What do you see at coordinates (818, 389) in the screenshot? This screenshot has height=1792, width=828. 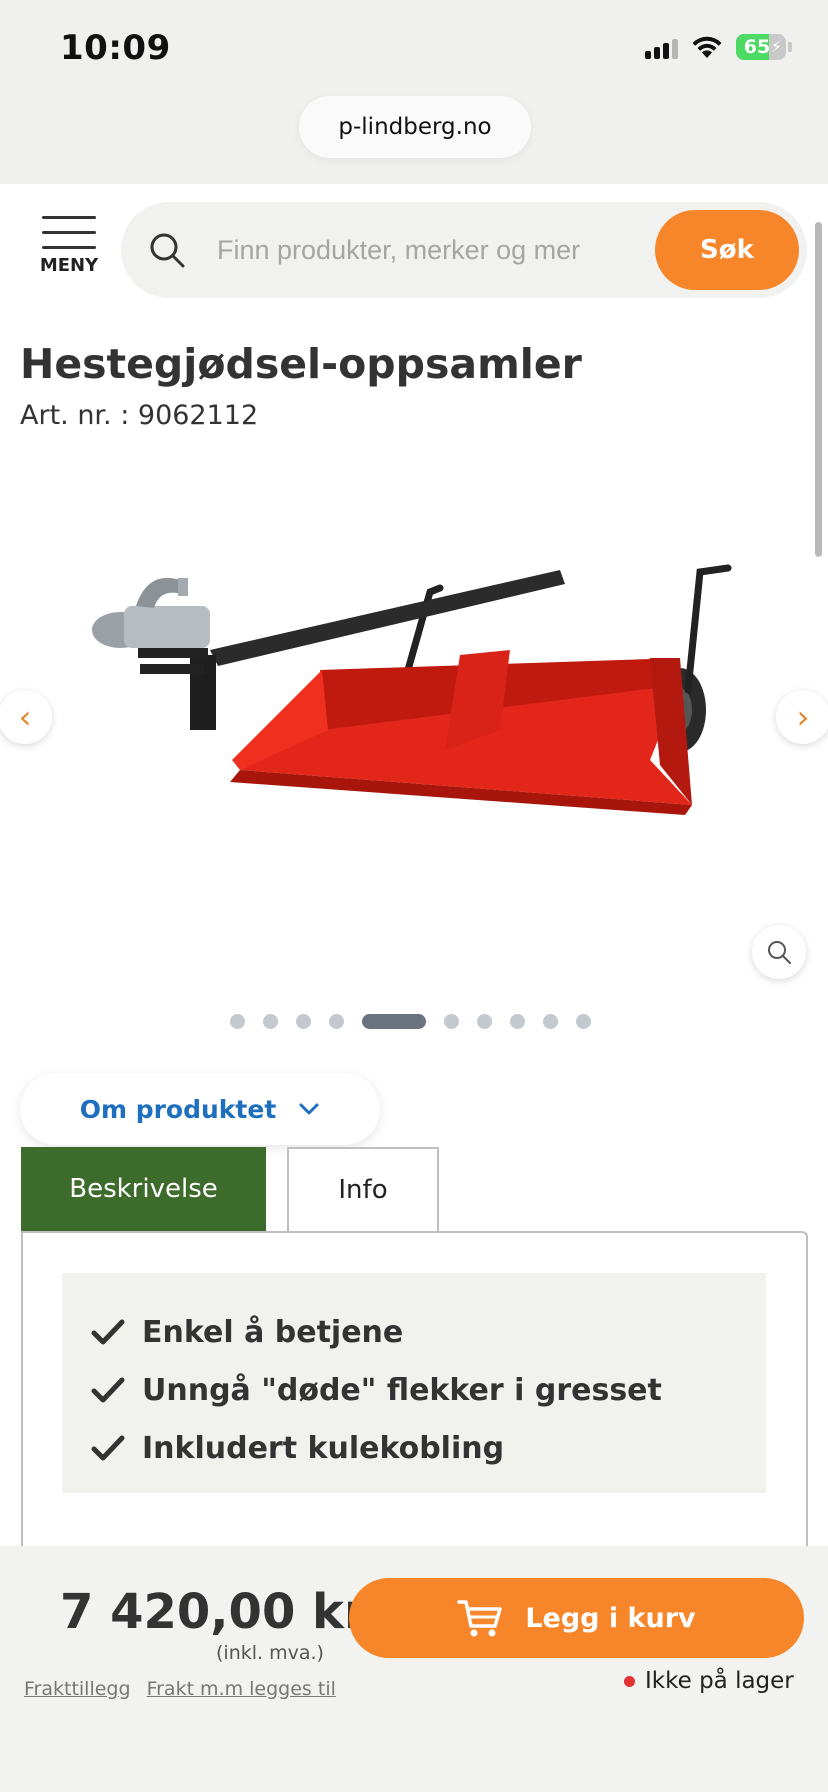 I see `scrollbar` at bounding box center [818, 389].